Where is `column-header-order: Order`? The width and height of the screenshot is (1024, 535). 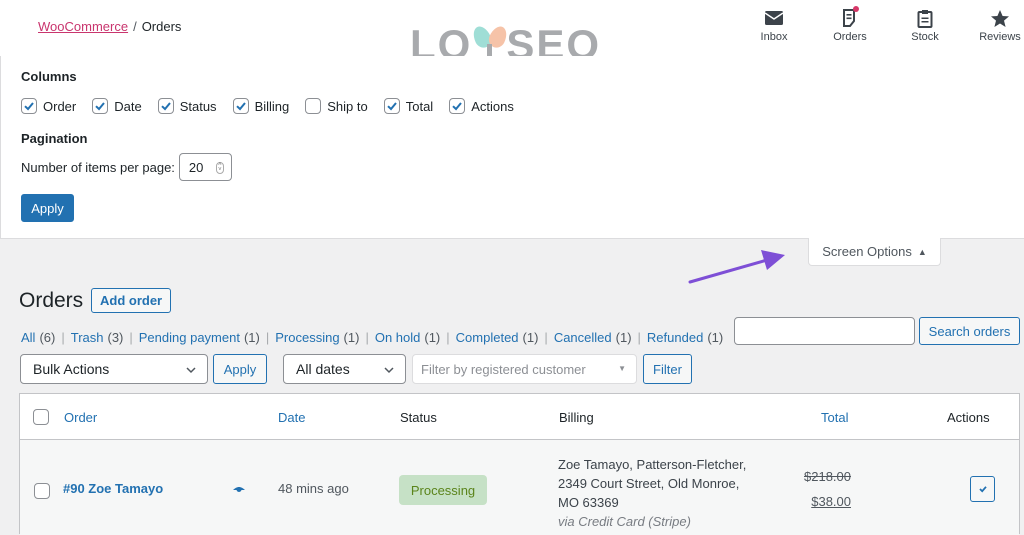 column-header-order: Order is located at coordinates (80, 417).